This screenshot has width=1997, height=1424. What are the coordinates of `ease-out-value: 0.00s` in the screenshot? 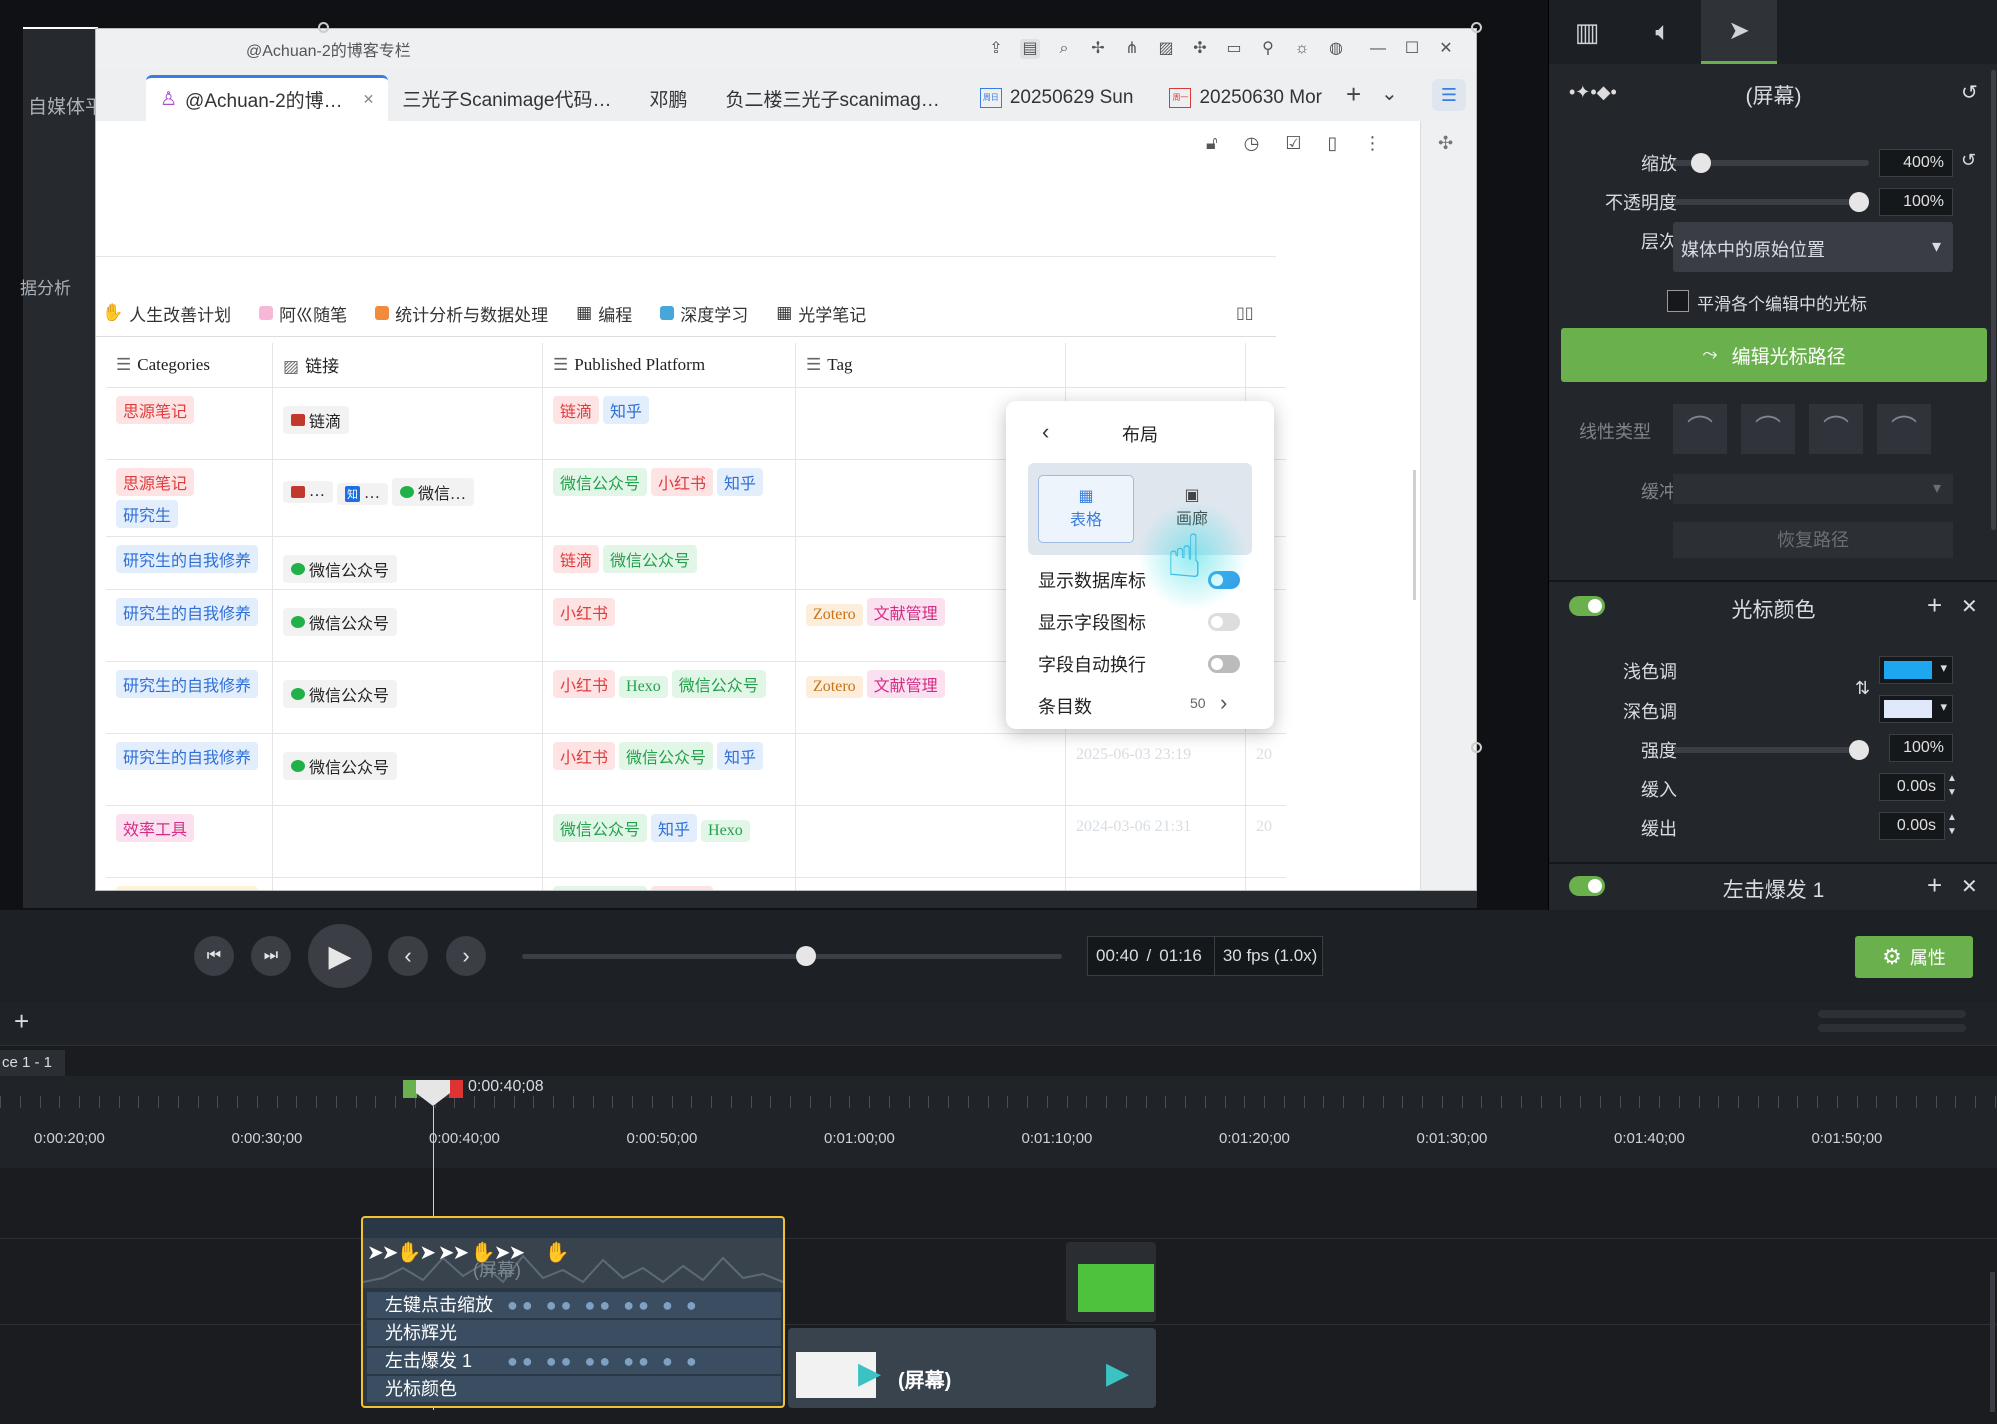 It's located at (1912, 826).